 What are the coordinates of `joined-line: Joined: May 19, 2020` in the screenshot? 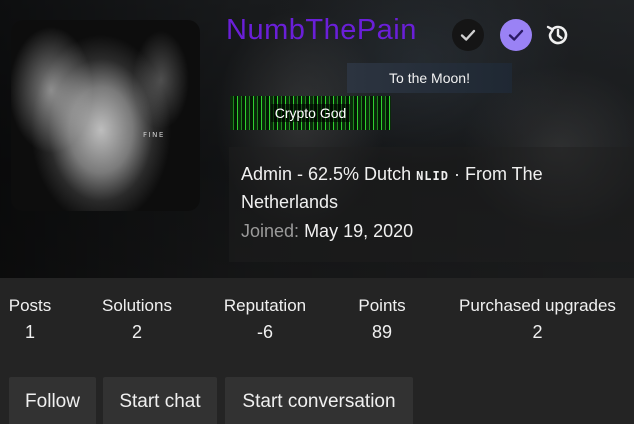 It's located at (431, 231).